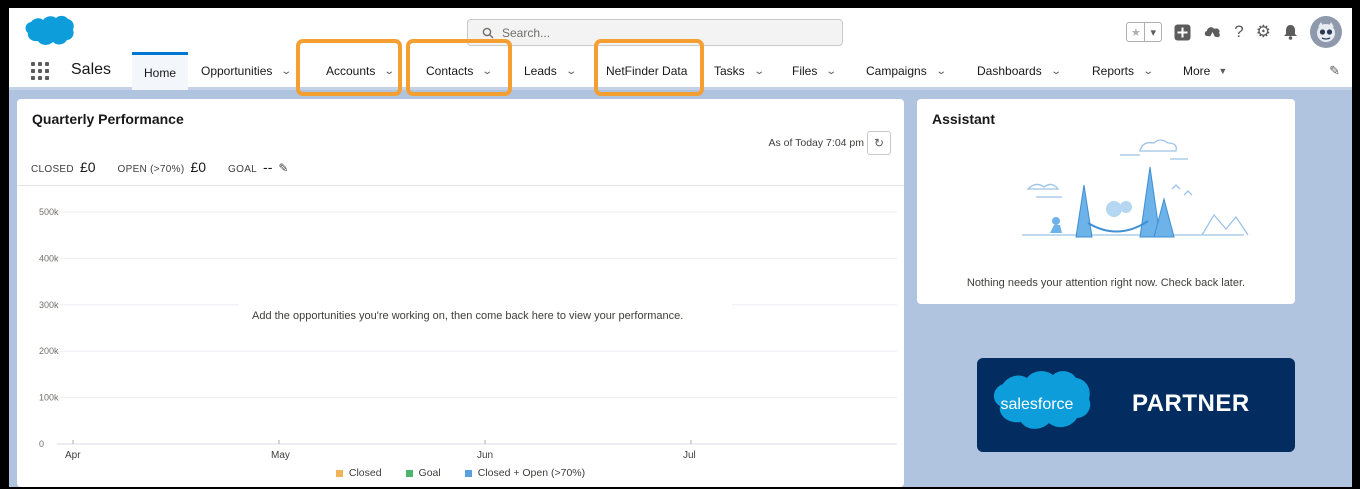 This screenshot has height=489, width=1360. I want to click on tab-netfinder-data: NetFinder Data, so click(646, 71).